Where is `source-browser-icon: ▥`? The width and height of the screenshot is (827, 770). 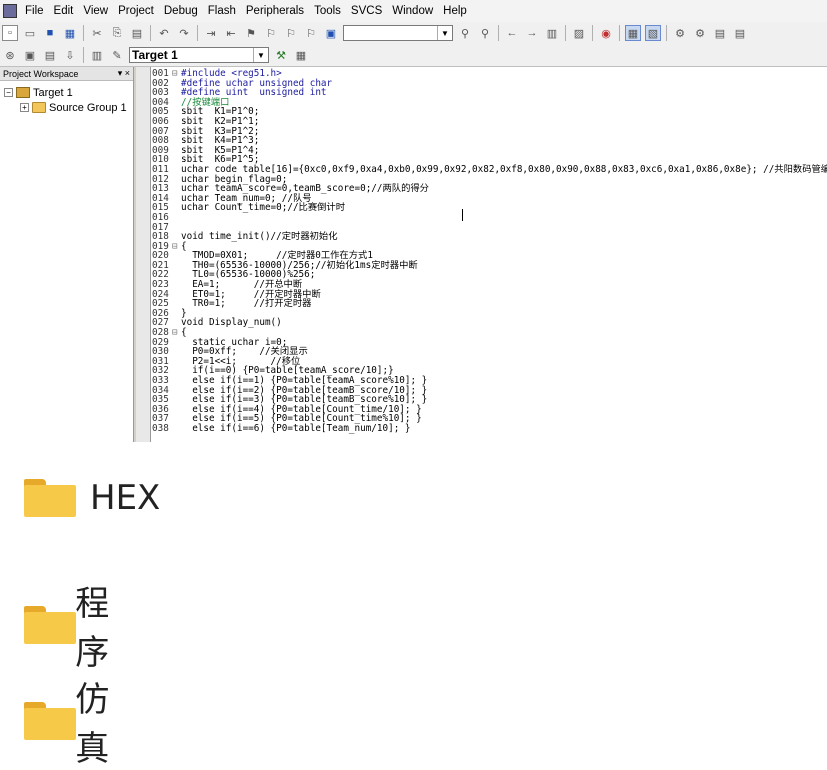 source-browser-icon: ▥ is located at coordinates (552, 33).